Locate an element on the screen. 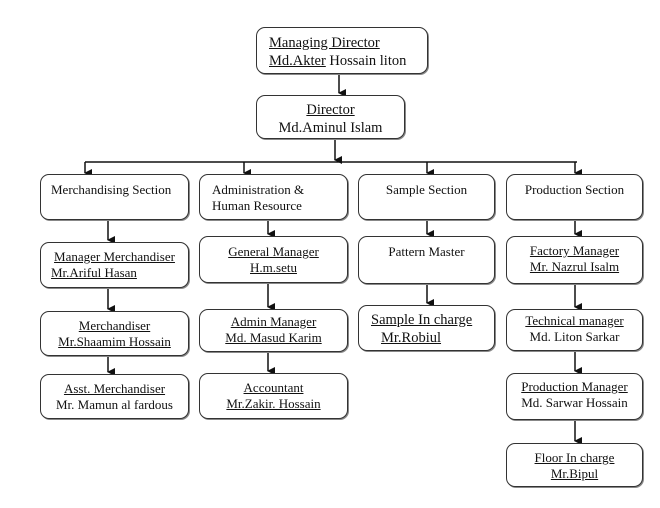 The height and width of the screenshot is (508, 660). managing-director-name: Md.Akter Hossain liton is located at coordinates (338, 61).